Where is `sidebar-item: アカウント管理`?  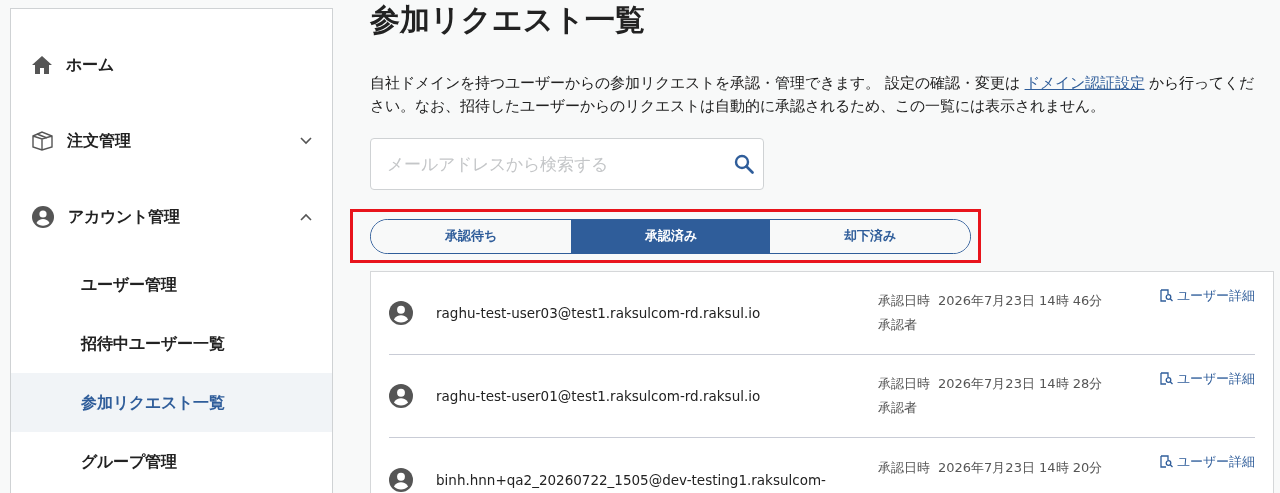
sidebar-item: アカウント管理 is located at coordinates (171, 217).